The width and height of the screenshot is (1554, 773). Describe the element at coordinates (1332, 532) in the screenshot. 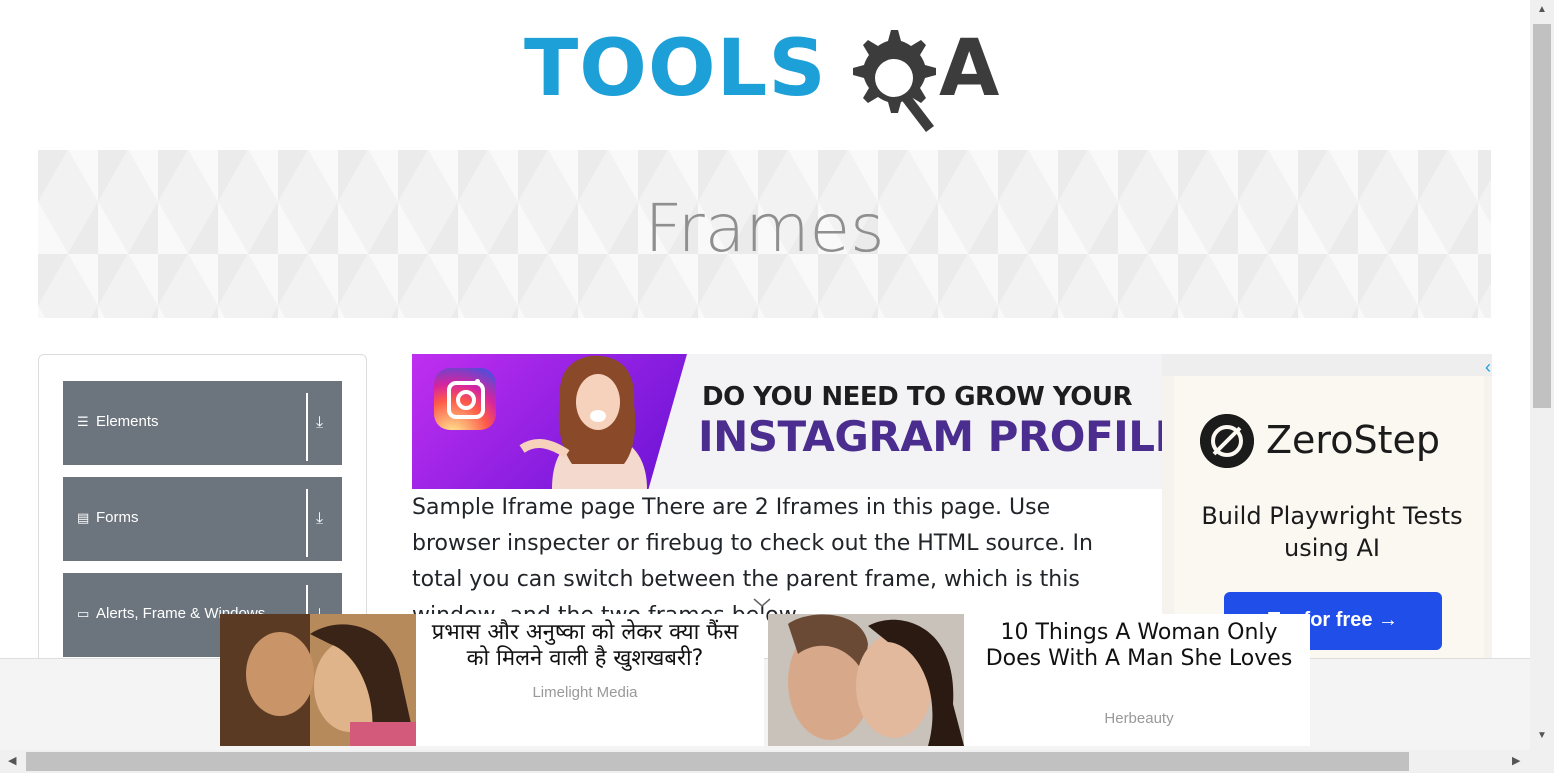

I see `zerostep-tagline: Build Playwright Tests using AI` at that location.